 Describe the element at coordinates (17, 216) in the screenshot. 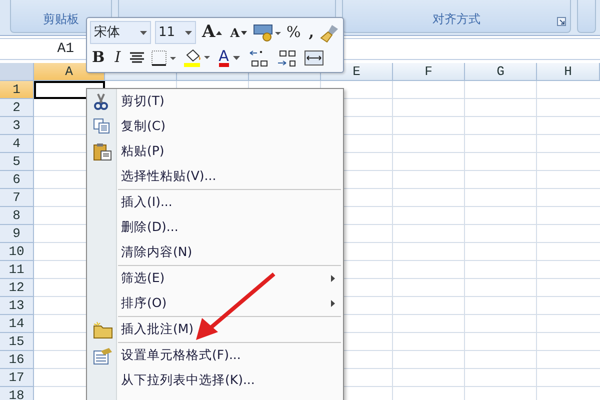

I see `row-header: 8` at that location.